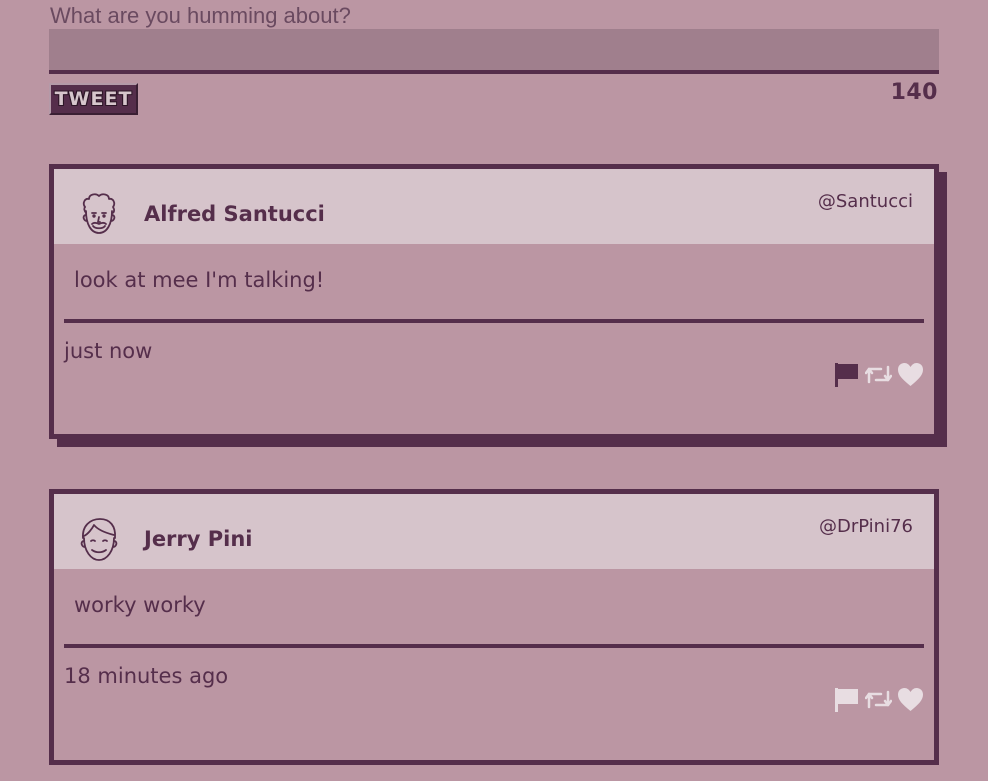 The width and height of the screenshot is (988, 781). Describe the element at coordinates (234, 214) in the screenshot. I see `user-name: Alfred Santucci` at that location.